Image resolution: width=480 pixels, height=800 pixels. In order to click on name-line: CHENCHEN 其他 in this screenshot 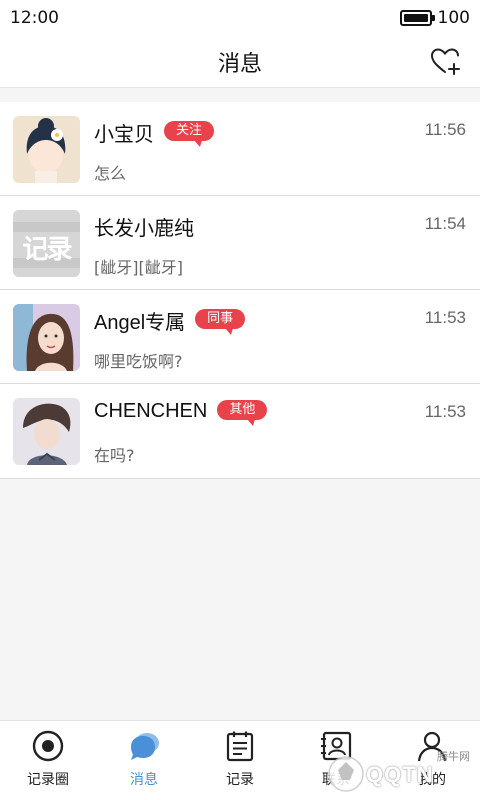, I will do `click(181, 412)`.